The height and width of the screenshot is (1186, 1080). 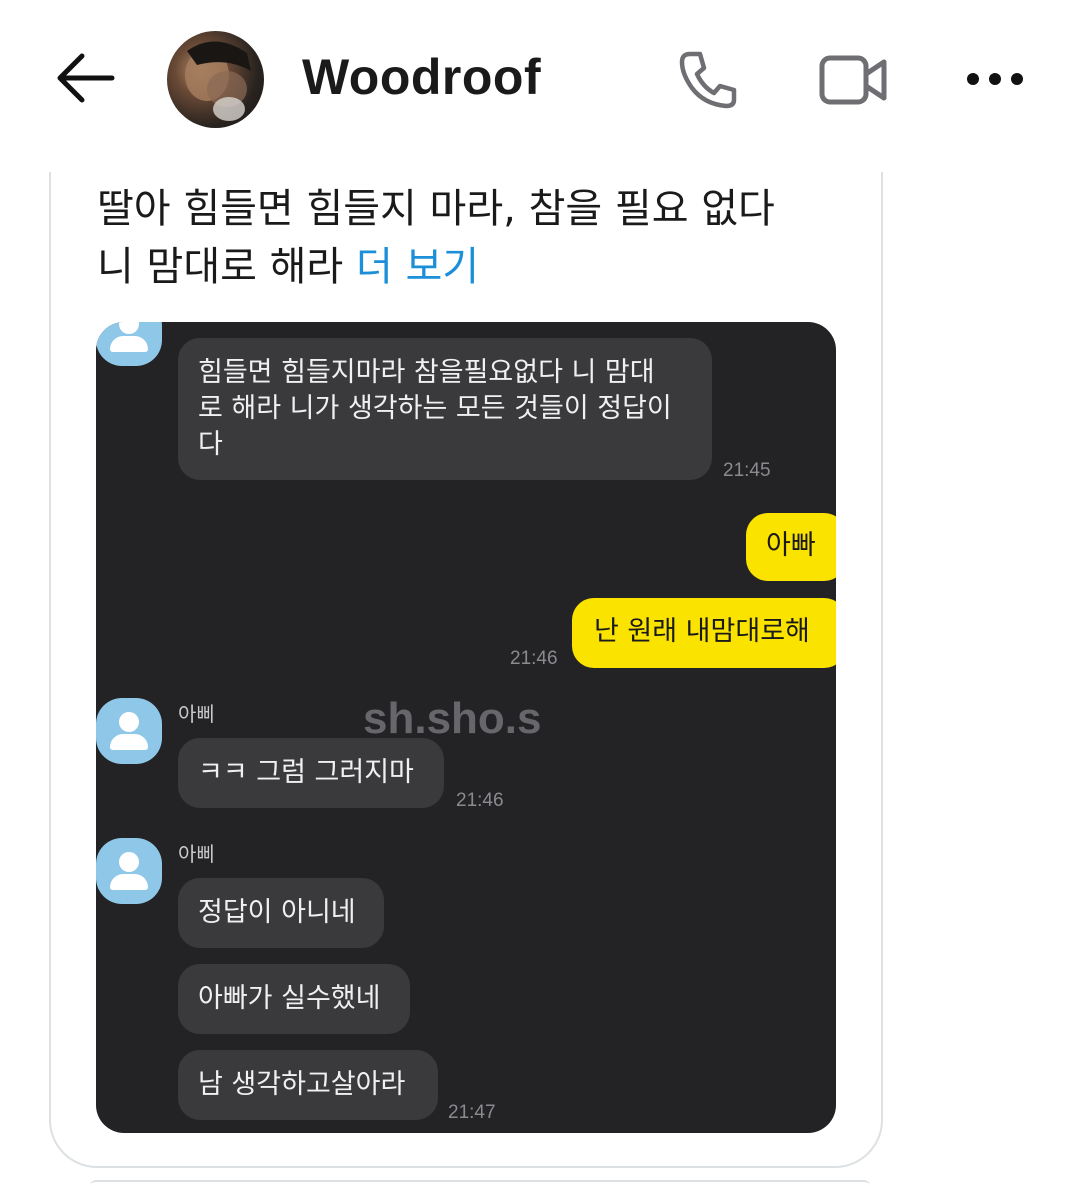 I want to click on chat-header: Woodroof, so click(x=540, y=80).